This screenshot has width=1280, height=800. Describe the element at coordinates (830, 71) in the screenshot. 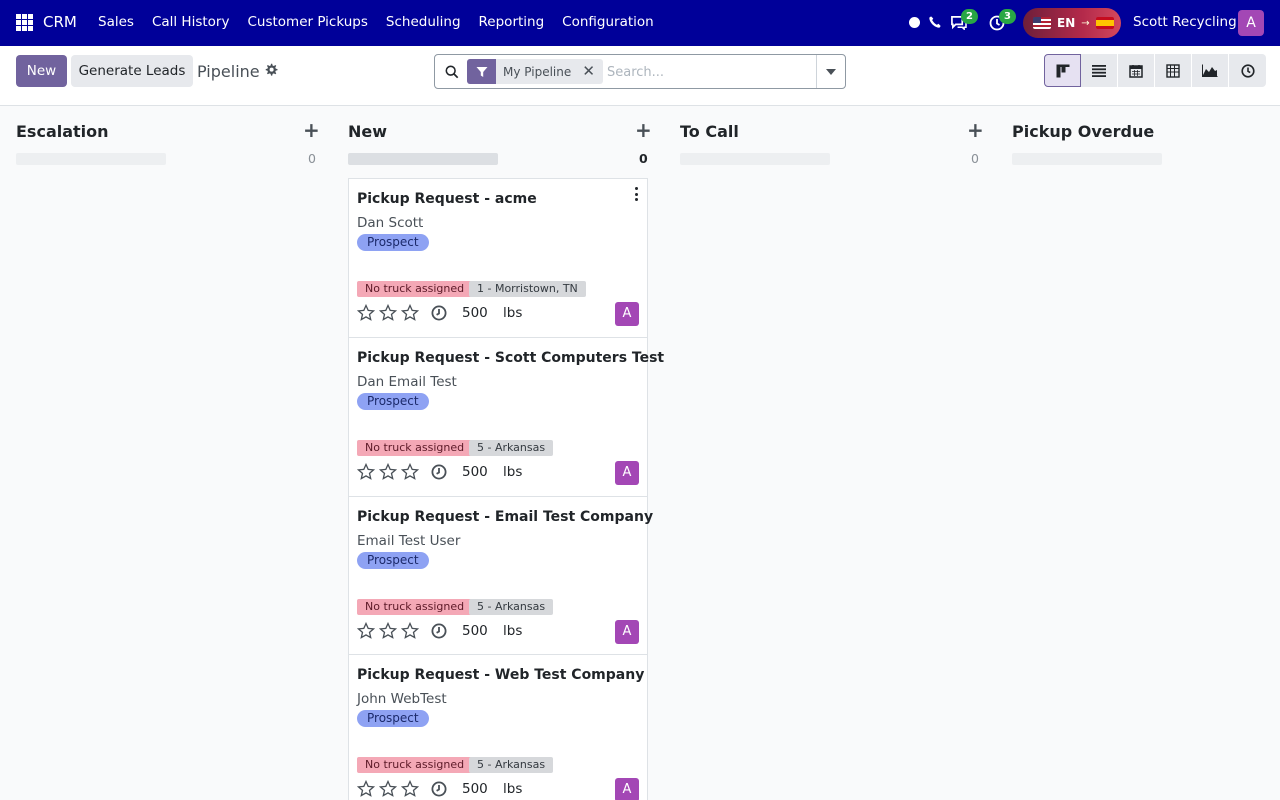

I see `search-options-toggle` at that location.